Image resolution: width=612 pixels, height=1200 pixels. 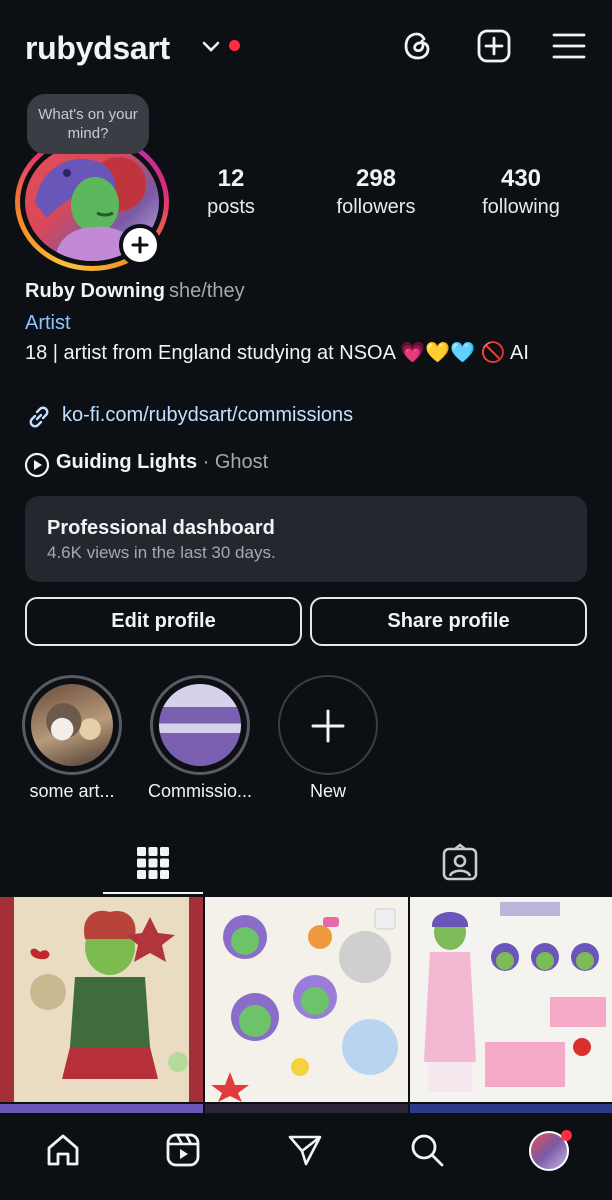 I want to click on link-icon, so click(x=39, y=417).